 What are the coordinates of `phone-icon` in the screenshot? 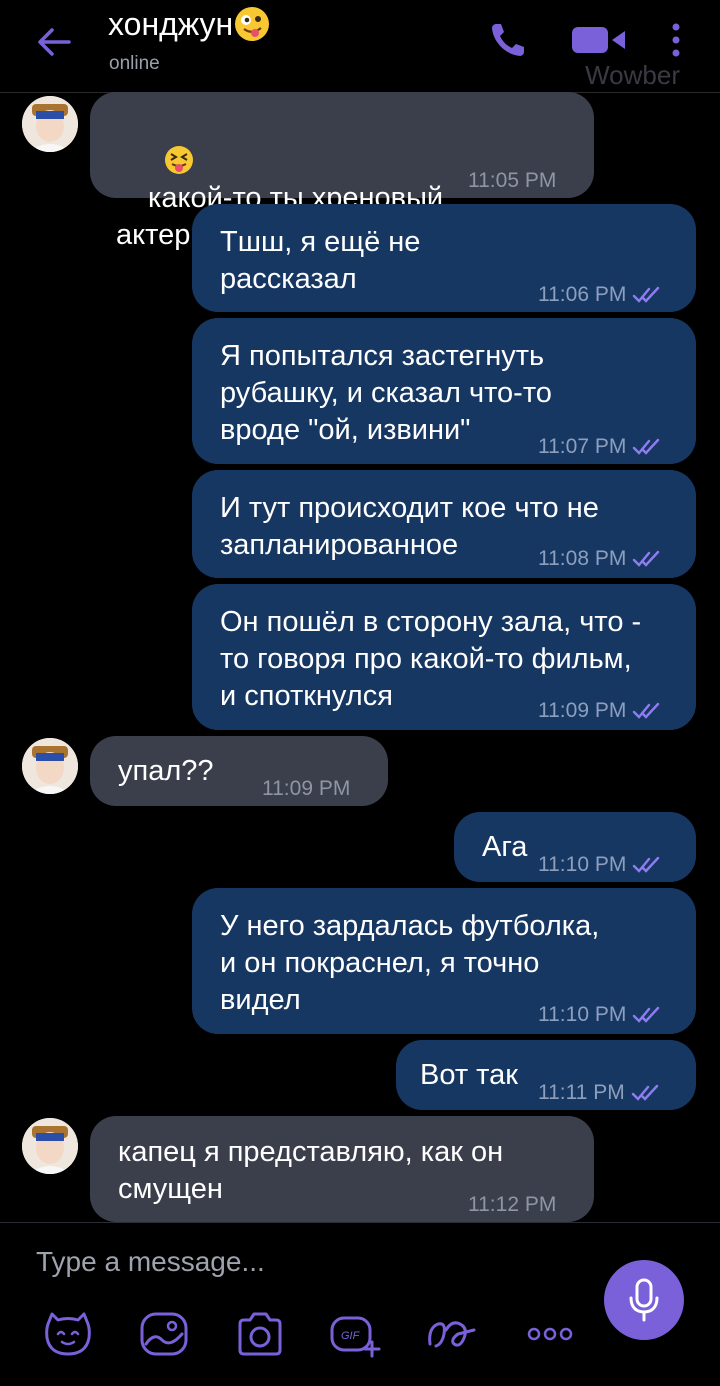 It's located at (508, 40).